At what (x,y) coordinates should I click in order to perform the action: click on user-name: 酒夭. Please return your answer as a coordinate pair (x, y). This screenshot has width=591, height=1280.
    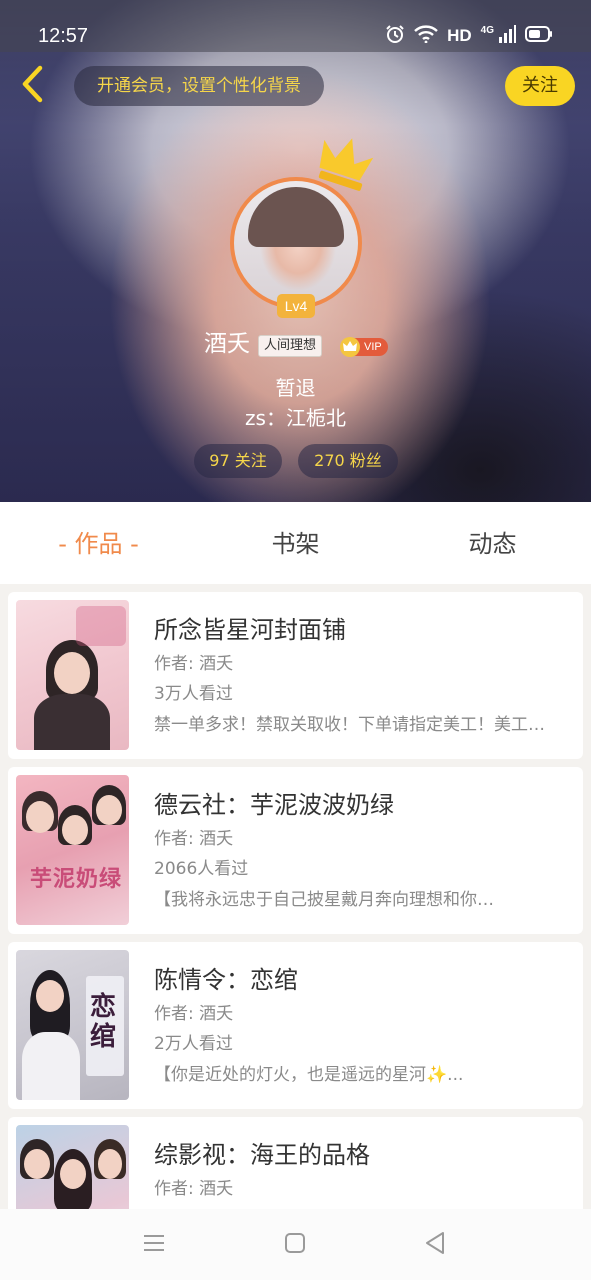
    Looking at the image, I should click on (227, 344).